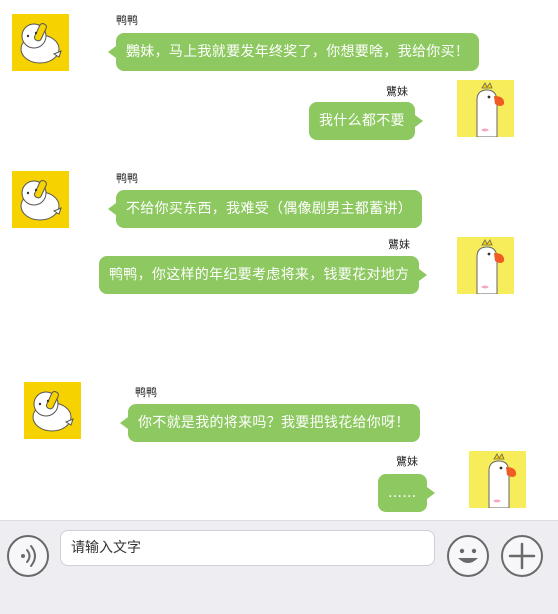  I want to click on more-button, so click(522, 556).